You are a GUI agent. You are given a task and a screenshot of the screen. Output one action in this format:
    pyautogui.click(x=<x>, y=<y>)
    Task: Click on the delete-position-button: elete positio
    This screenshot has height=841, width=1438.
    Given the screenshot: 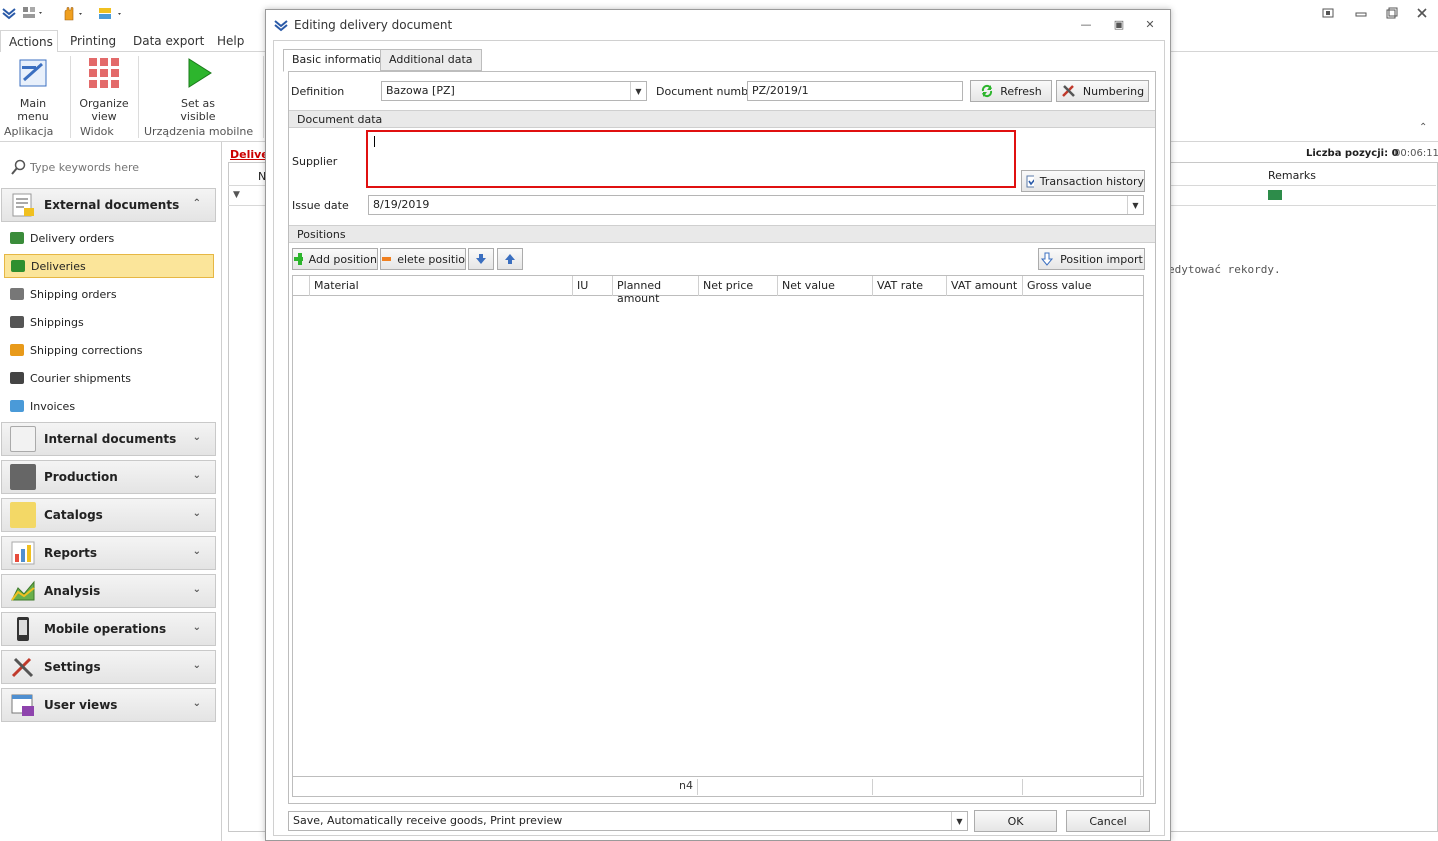 What is the action you would take?
    pyautogui.click(x=423, y=259)
    